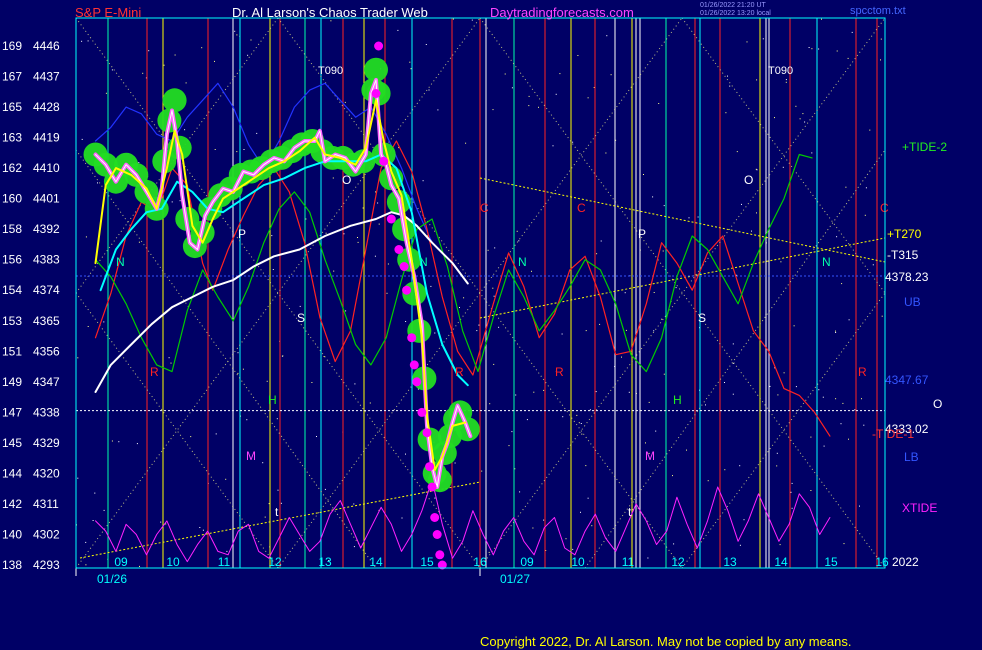 This screenshot has height=650, width=982. I want to click on x-tick-label: 11, so click(628, 562).